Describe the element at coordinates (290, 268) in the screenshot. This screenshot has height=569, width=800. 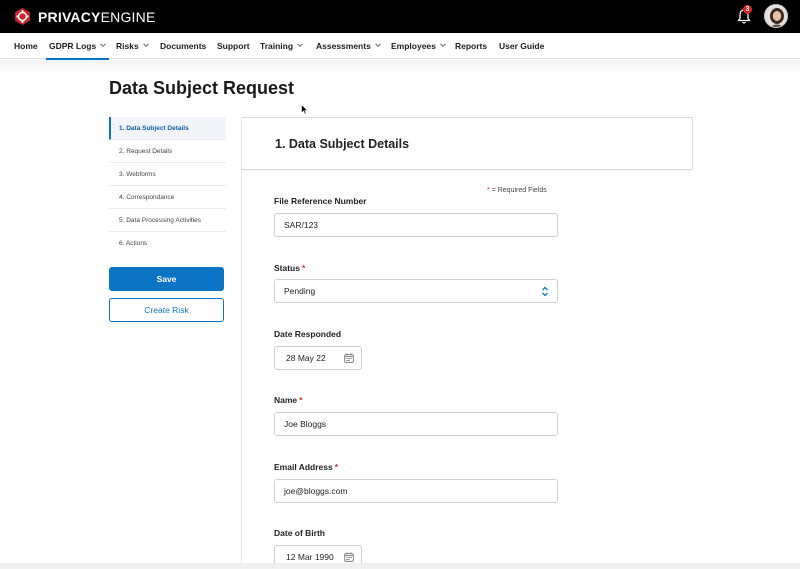
I see `status-label: Status *` at that location.